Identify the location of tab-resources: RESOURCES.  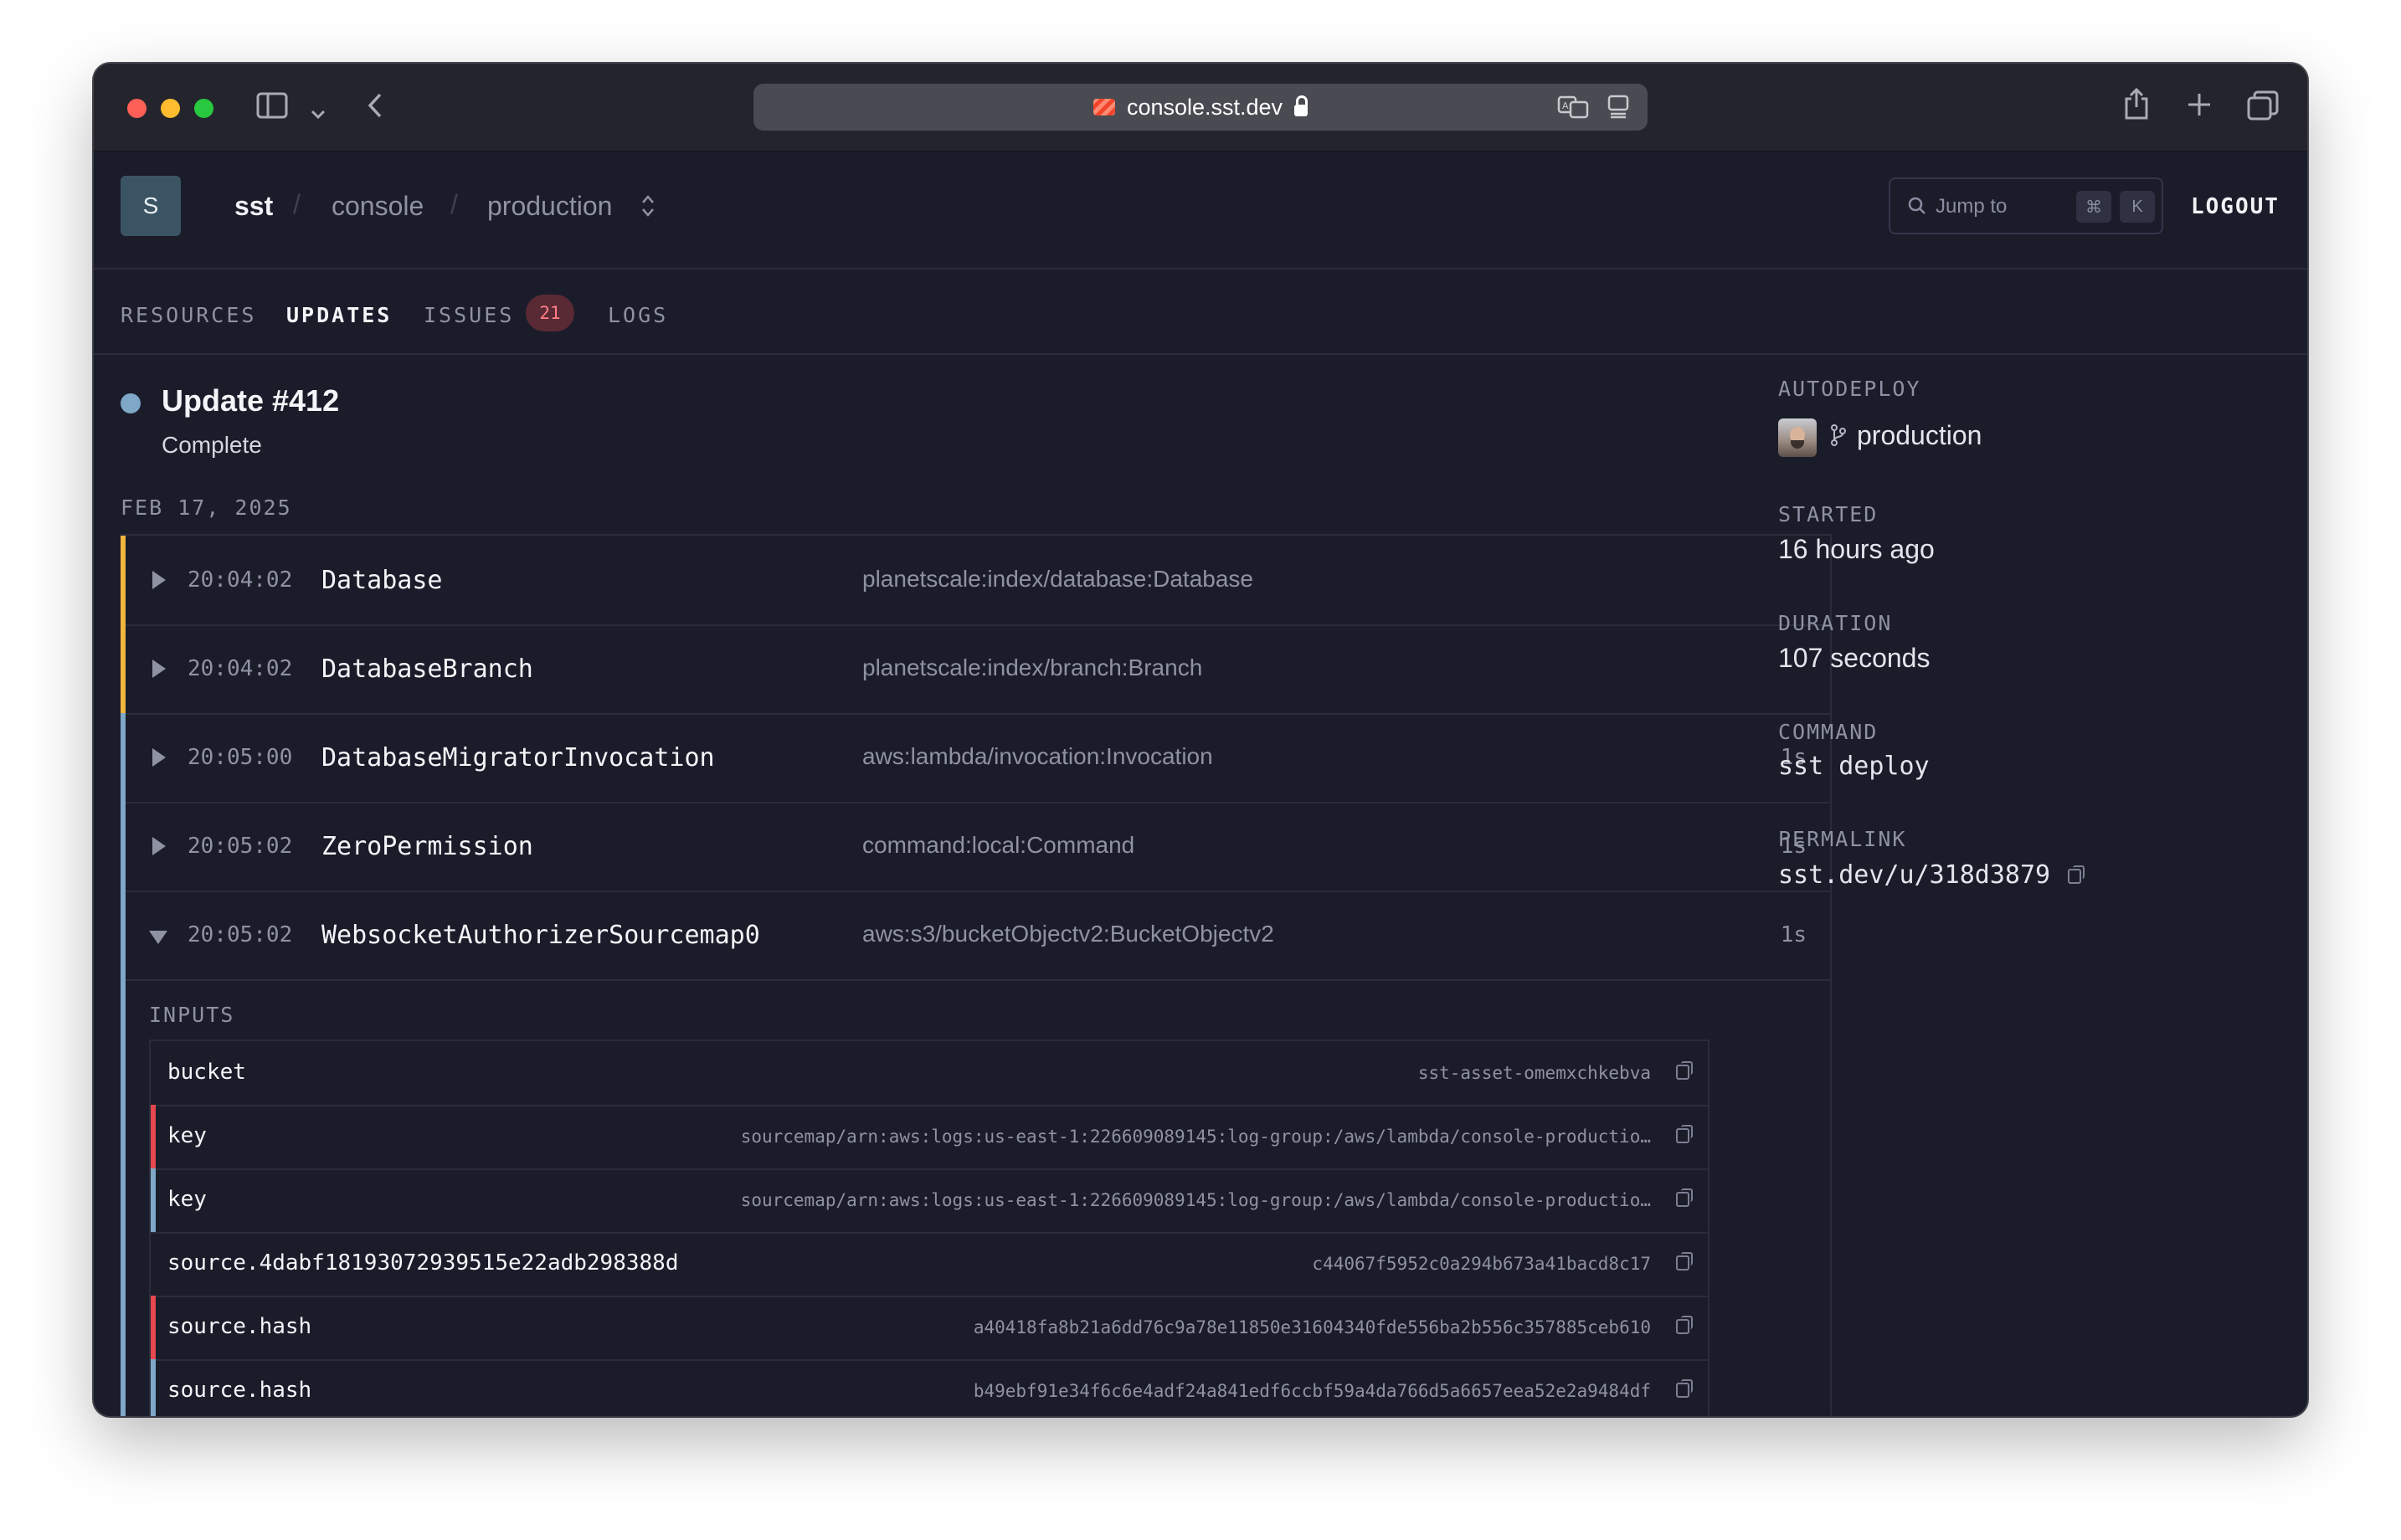
(188, 315).